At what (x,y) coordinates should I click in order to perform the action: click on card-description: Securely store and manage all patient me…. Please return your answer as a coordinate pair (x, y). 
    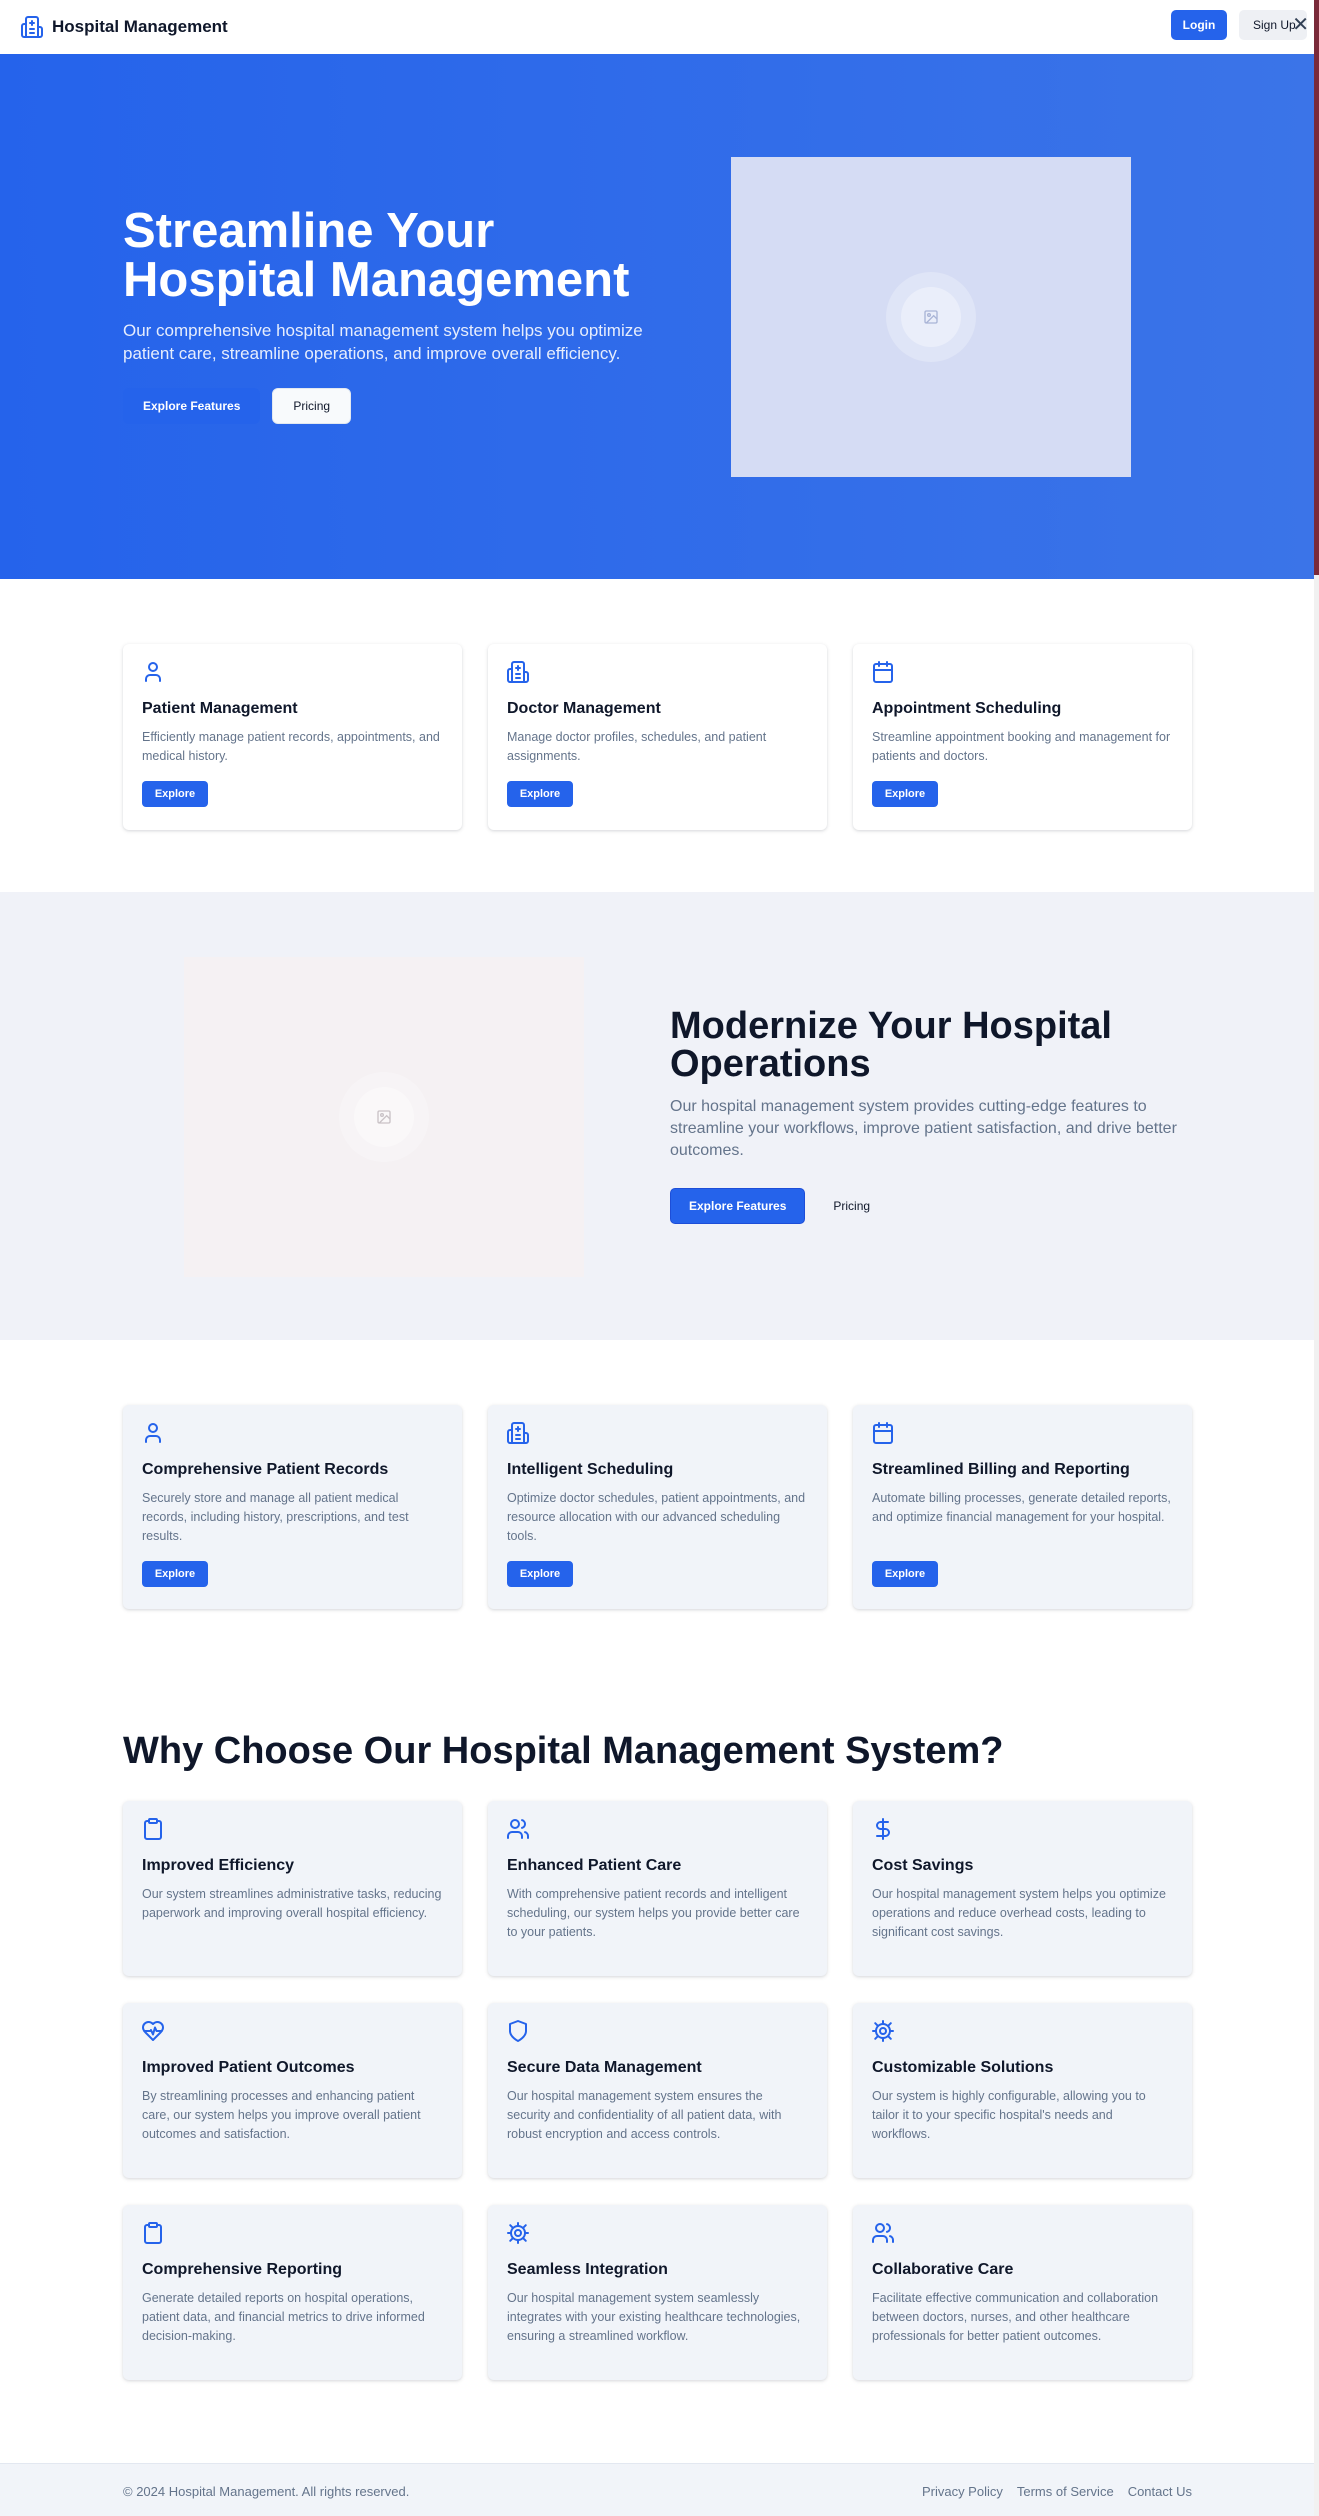
    Looking at the image, I should click on (275, 1517).